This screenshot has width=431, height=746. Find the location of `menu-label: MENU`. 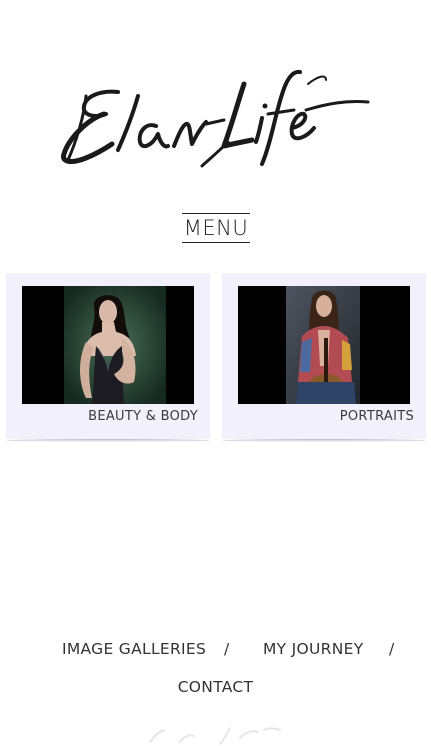

menu-label: MENU is located at coordinates (216, 228).